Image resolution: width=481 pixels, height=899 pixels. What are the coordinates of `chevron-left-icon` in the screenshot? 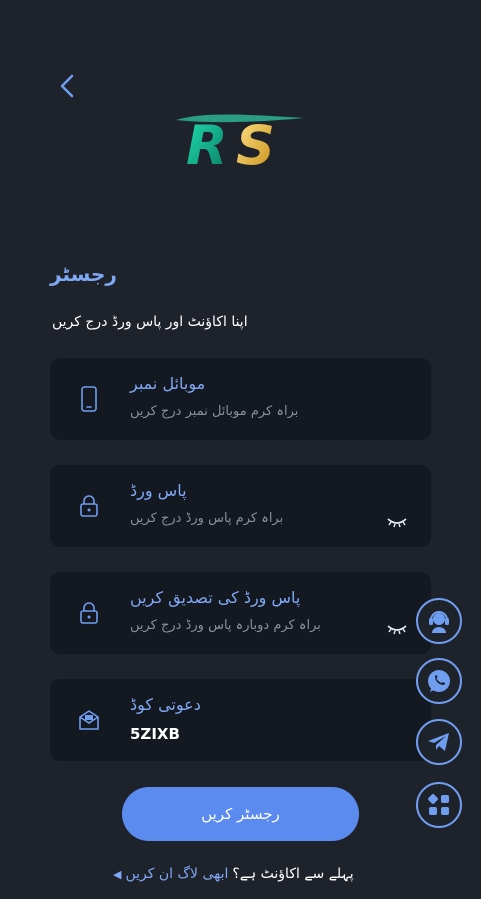 It's located at (67, 86).